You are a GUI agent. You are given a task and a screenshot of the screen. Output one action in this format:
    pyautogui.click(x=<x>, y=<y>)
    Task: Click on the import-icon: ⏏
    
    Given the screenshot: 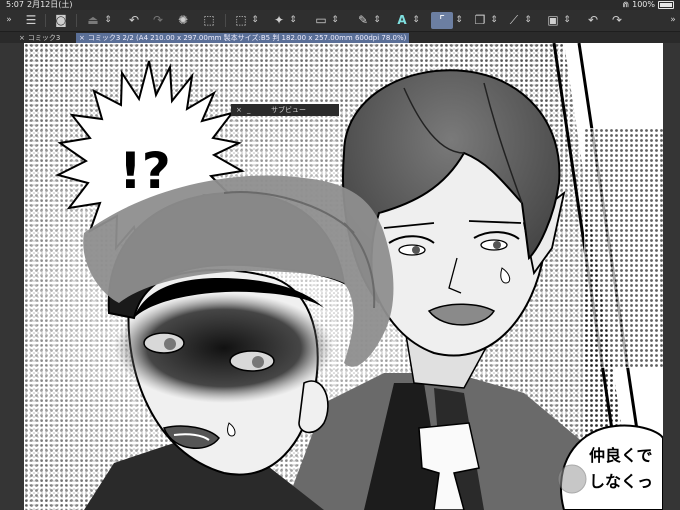 What is the action you would take?
    pyautogui.click(x=93, y=20)
    